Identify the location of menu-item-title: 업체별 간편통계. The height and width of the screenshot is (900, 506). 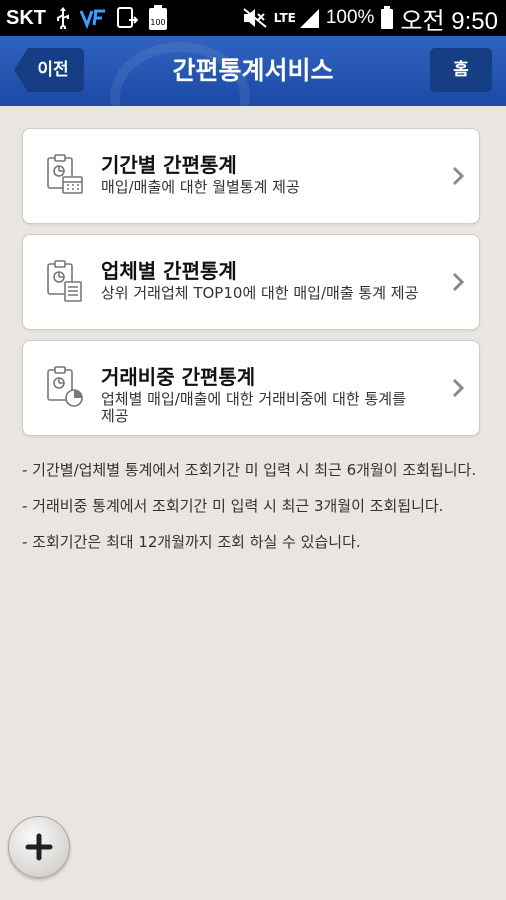
(169, 271).